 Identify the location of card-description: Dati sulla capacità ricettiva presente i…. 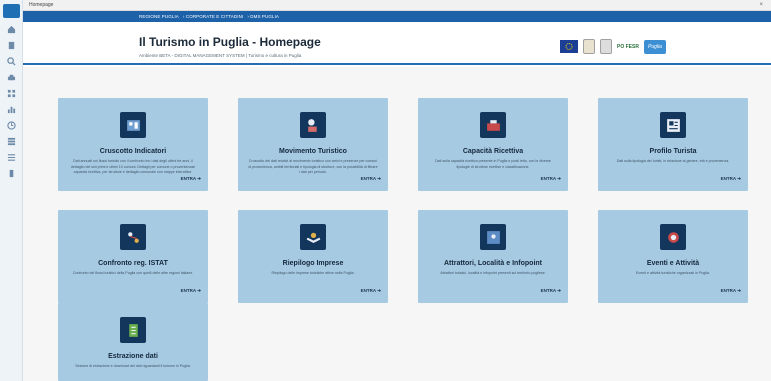
(493, 164).